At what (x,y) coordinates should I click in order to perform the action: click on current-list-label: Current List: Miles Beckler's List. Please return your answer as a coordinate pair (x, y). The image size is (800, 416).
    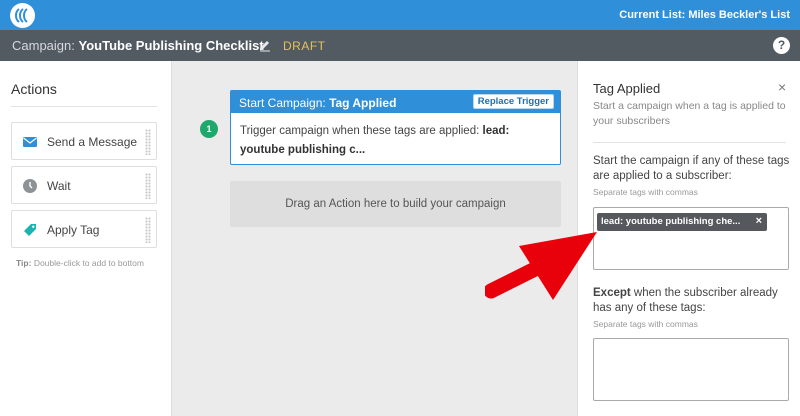
    Looking at the image, I should click on (704, 15).